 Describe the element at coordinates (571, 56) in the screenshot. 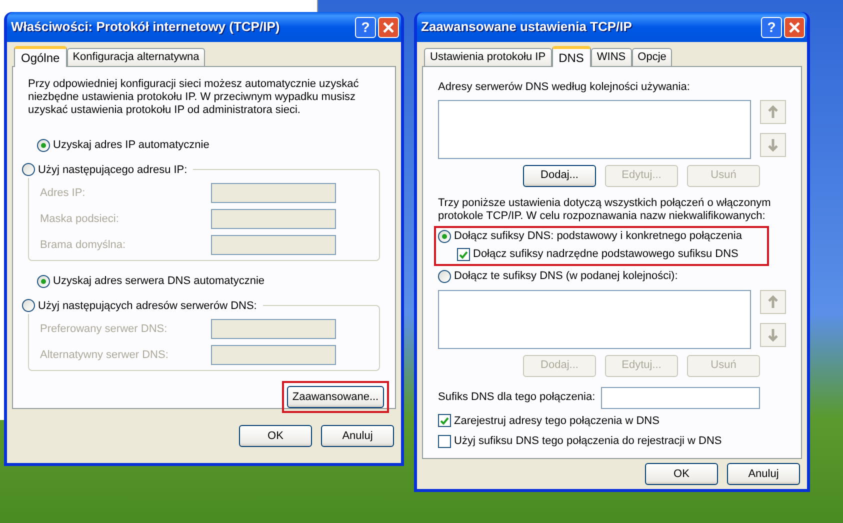

I see `tab: DNS` at that location.